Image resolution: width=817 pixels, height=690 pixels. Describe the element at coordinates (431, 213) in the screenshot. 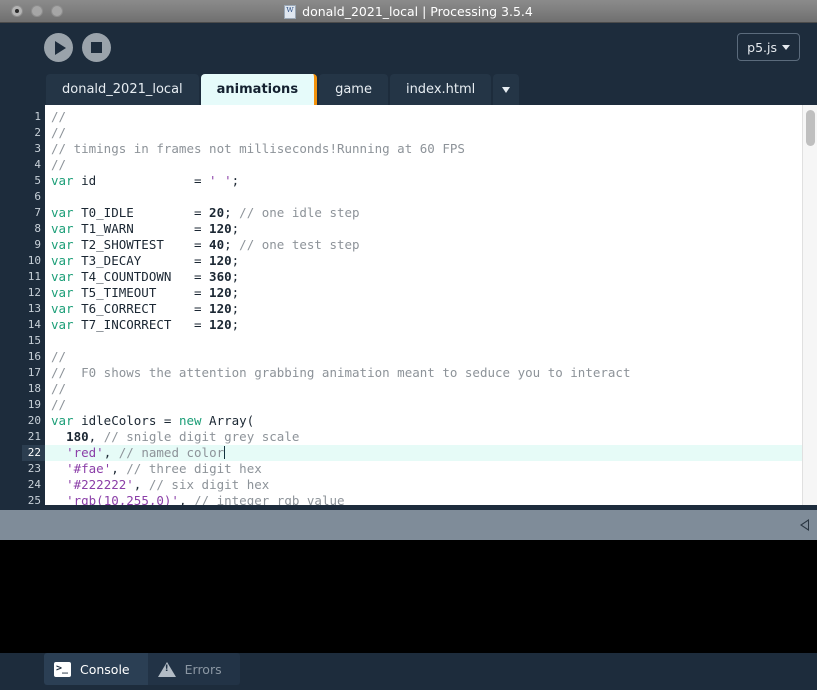

I see `code-line: var T0_IDLE = 20; // one idle step` at that location.